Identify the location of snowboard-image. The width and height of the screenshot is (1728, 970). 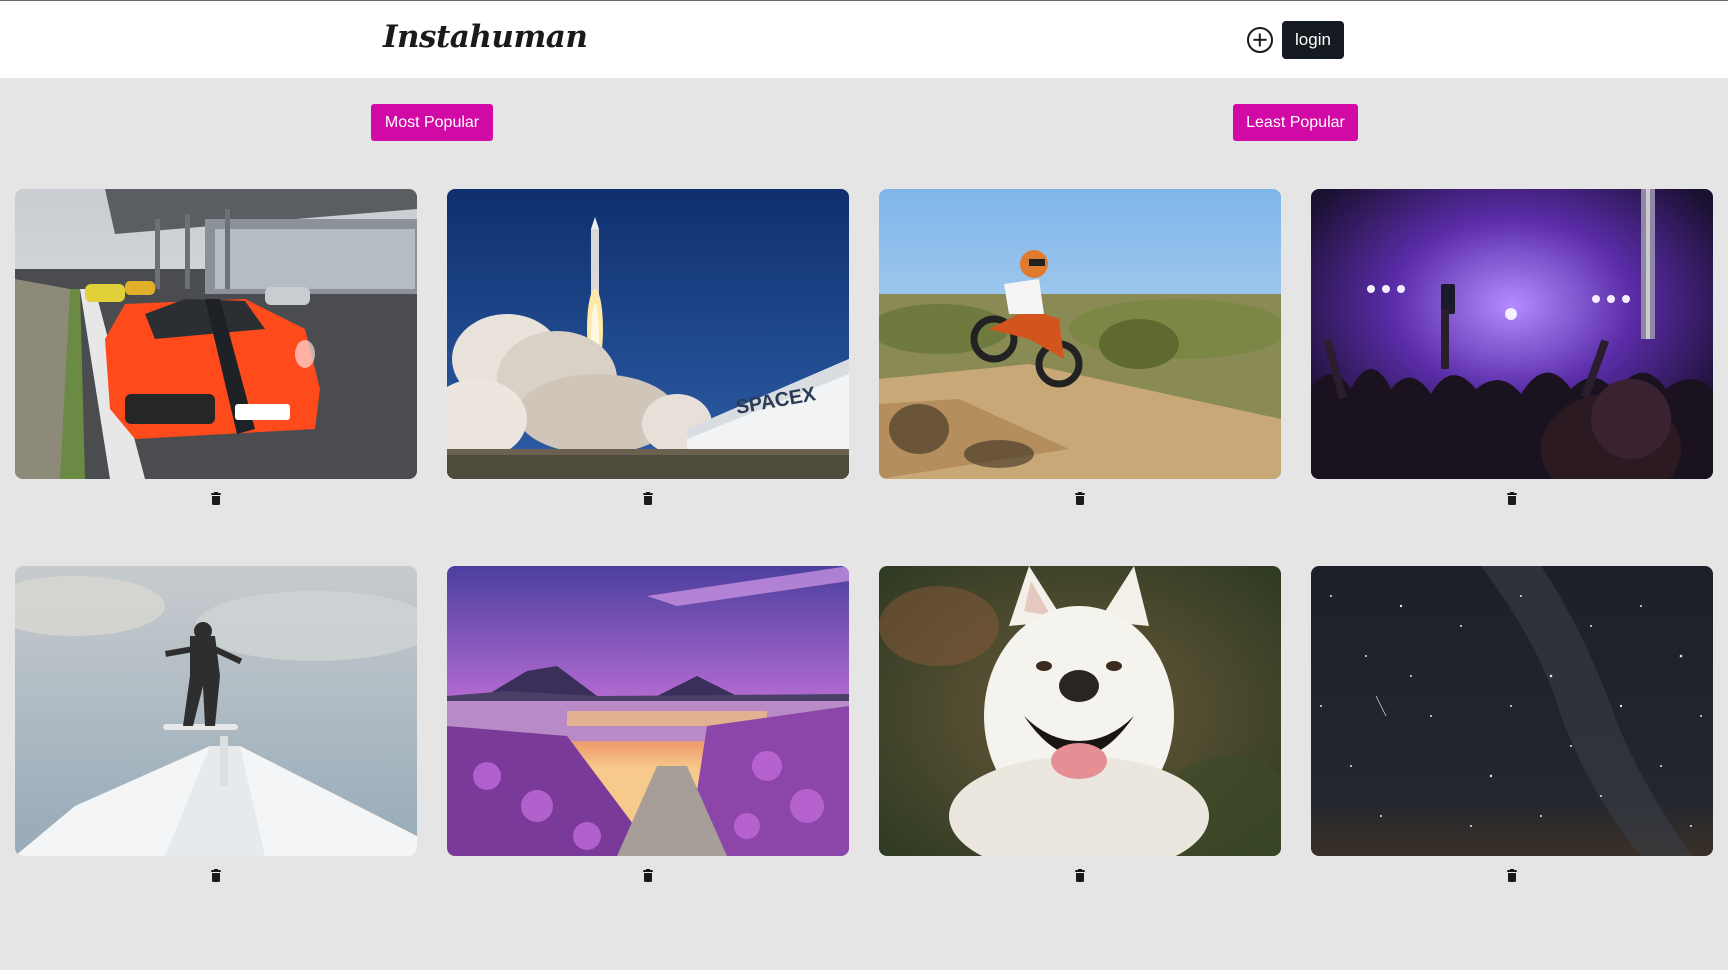
(216, 711).